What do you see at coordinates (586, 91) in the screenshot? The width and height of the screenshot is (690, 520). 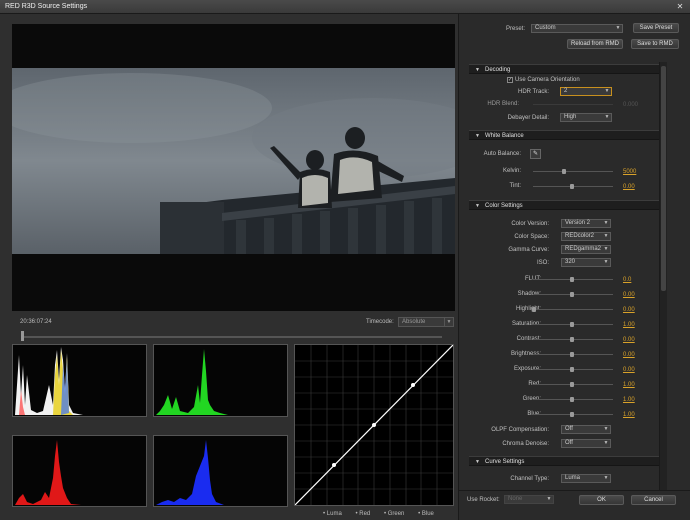 I see `hdr-track-select: 2 ▼` at bounding box center [586, 91].